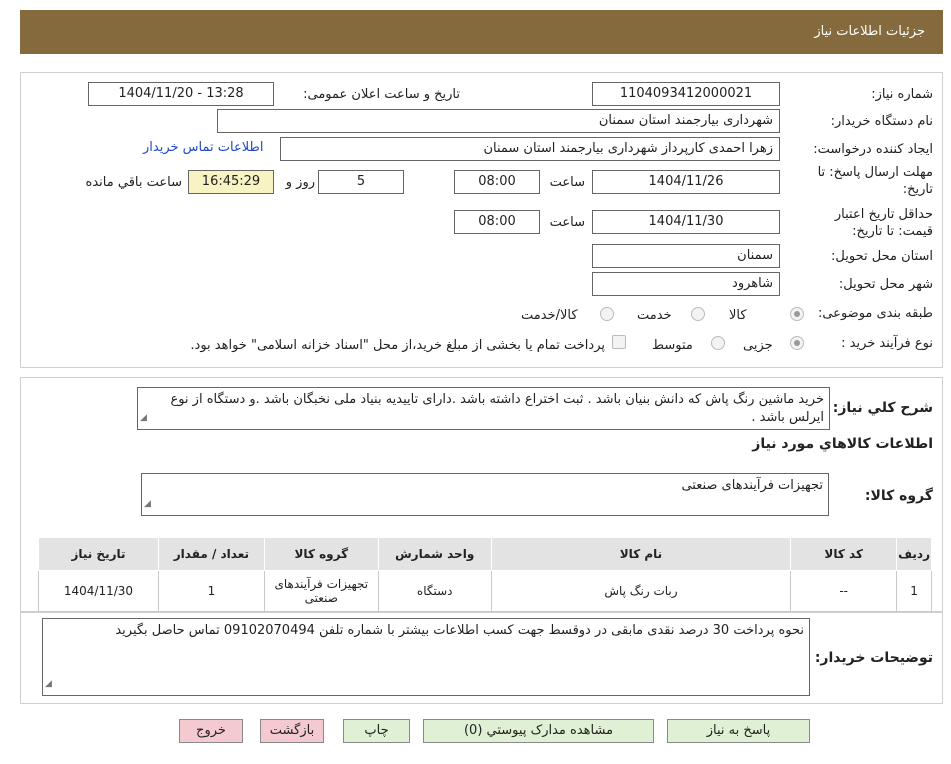 The width and height of the screenshot is (951, 764). I want to click on cell-unit: دستگاه, so click(434, 591).